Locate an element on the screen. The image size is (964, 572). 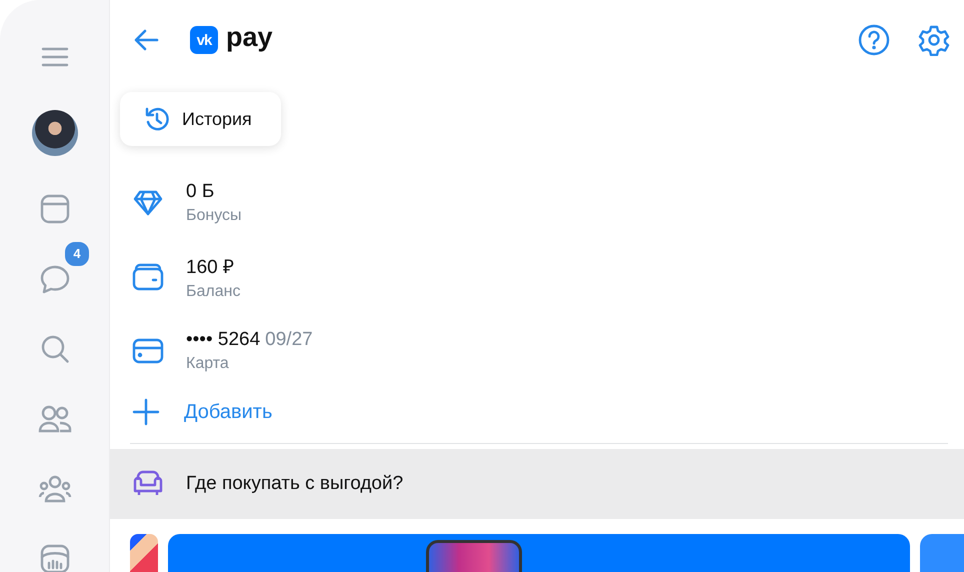
logo-mark: vk is located at coordinates (204, 40).